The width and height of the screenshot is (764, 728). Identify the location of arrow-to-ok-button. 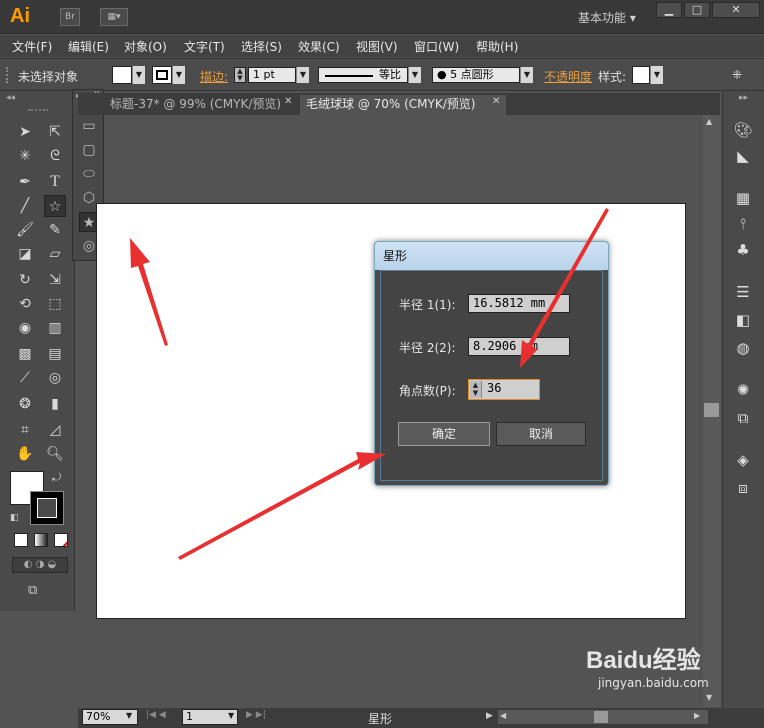
(282, 506).